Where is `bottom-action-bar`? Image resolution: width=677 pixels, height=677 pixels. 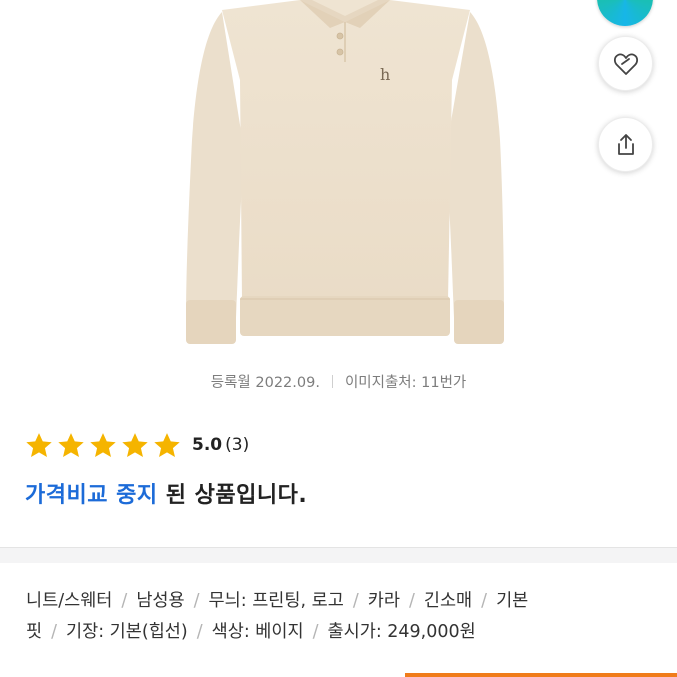 bottom-action-bar is located at coordinates (541, 675).